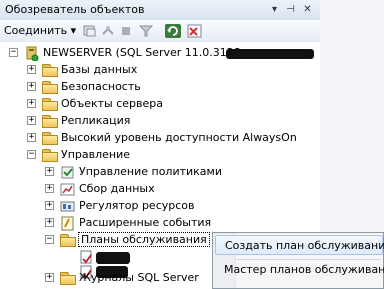  Describe the element at coordinates (67, 206) in the screenshot. I see `resource-governor-icon` at that location.